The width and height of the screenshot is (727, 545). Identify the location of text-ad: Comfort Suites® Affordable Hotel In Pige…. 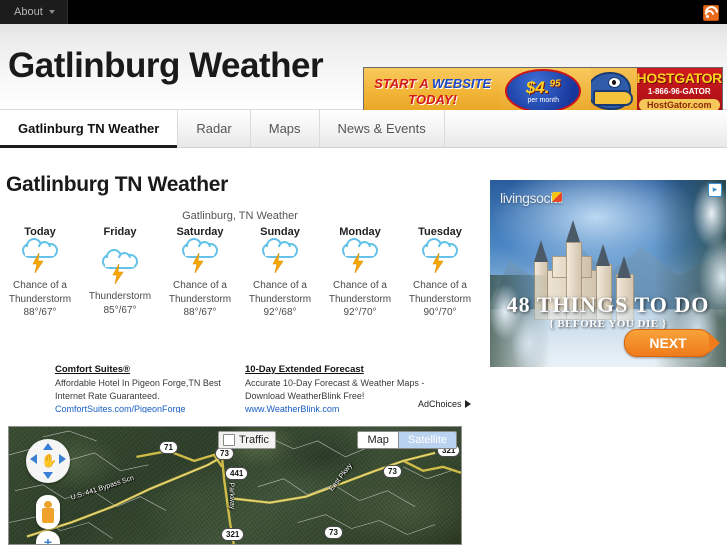
(147, 388).